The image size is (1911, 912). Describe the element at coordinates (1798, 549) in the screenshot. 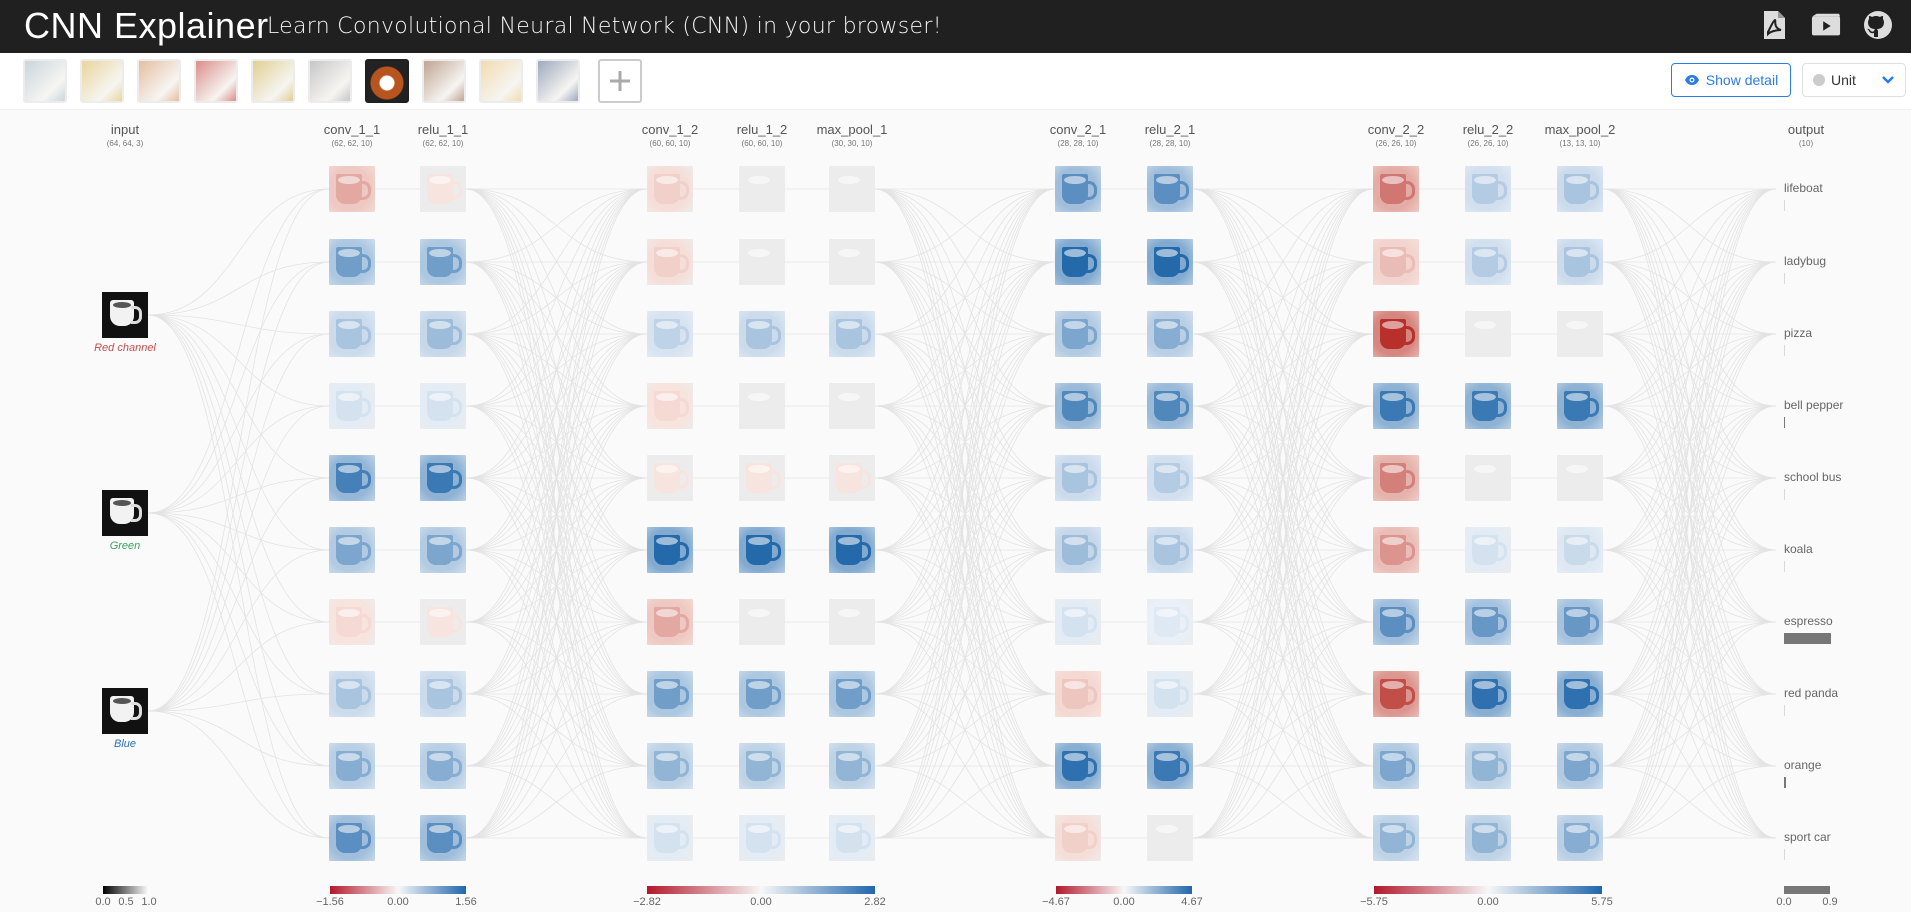

I see `output-label-koala: koala` at that location.